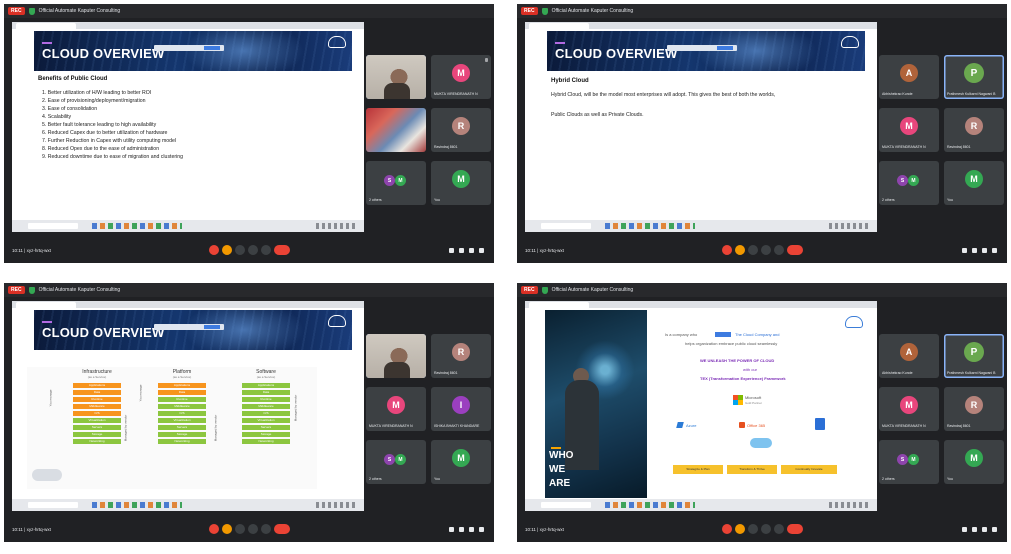 This screenshot has width=1011, height=554. What do you see at coordinates (125, 428) in the screenshot?
I see `side-label: Managed by vendor` at bounding box center [125, 428].